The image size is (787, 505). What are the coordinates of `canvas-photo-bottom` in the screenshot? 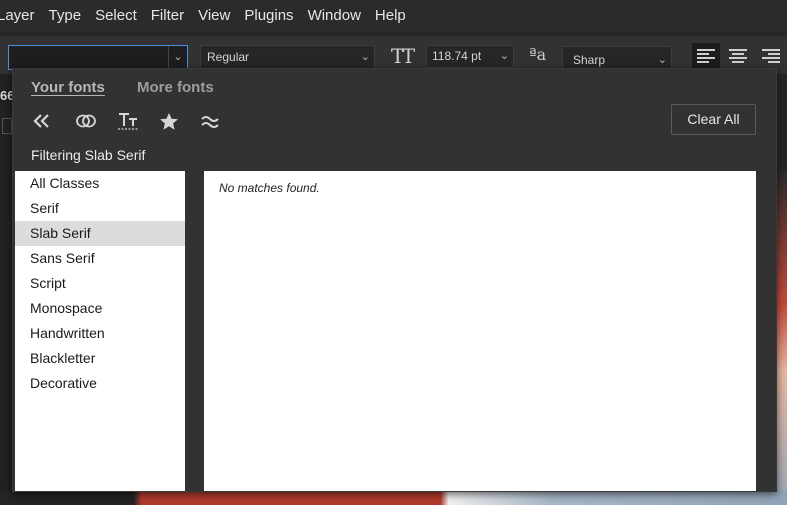 It's located at (393, 497).